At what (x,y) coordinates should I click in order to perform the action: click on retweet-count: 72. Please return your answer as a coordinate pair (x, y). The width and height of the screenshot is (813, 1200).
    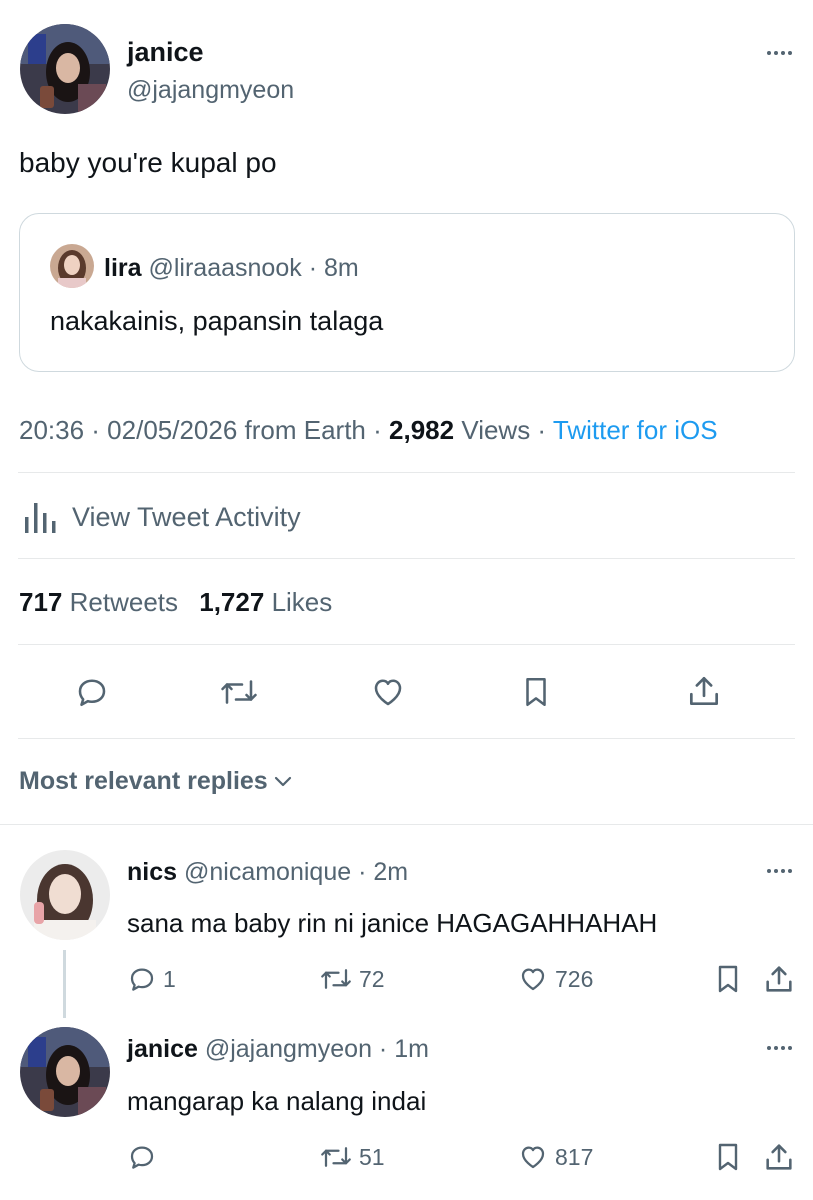
    Looking at the image, I should click on (372, 978).